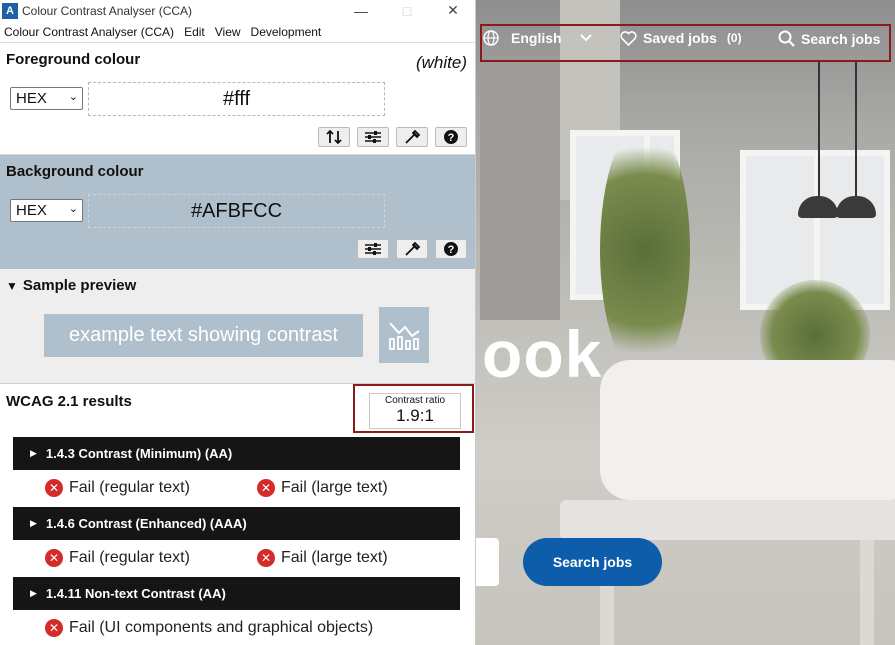 Image resolution: width=895 pixels, height=645 pixels. Describe the element at coordinates (236, 593) in the screenshot. I see `criterion-1-4-11-toggle: ▶ 1.4.11 Non-text Contrast (AA)` at that location.